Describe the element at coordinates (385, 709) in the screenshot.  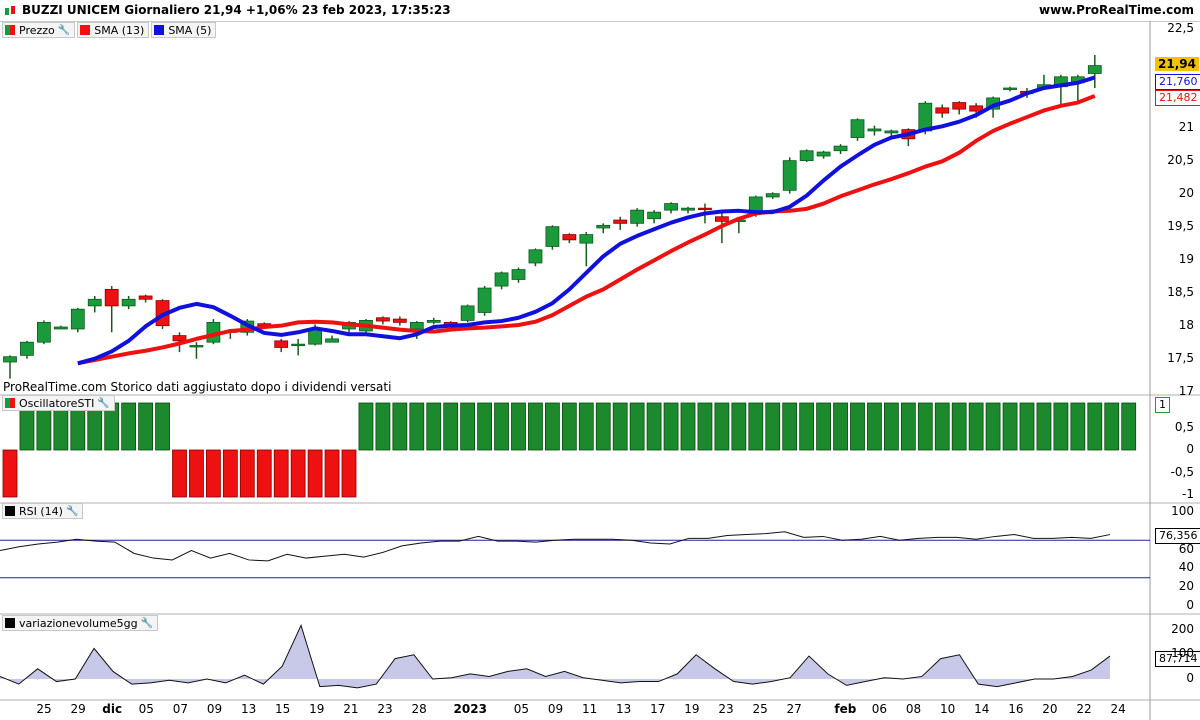
I see `x-tick-label: 23` at that location.